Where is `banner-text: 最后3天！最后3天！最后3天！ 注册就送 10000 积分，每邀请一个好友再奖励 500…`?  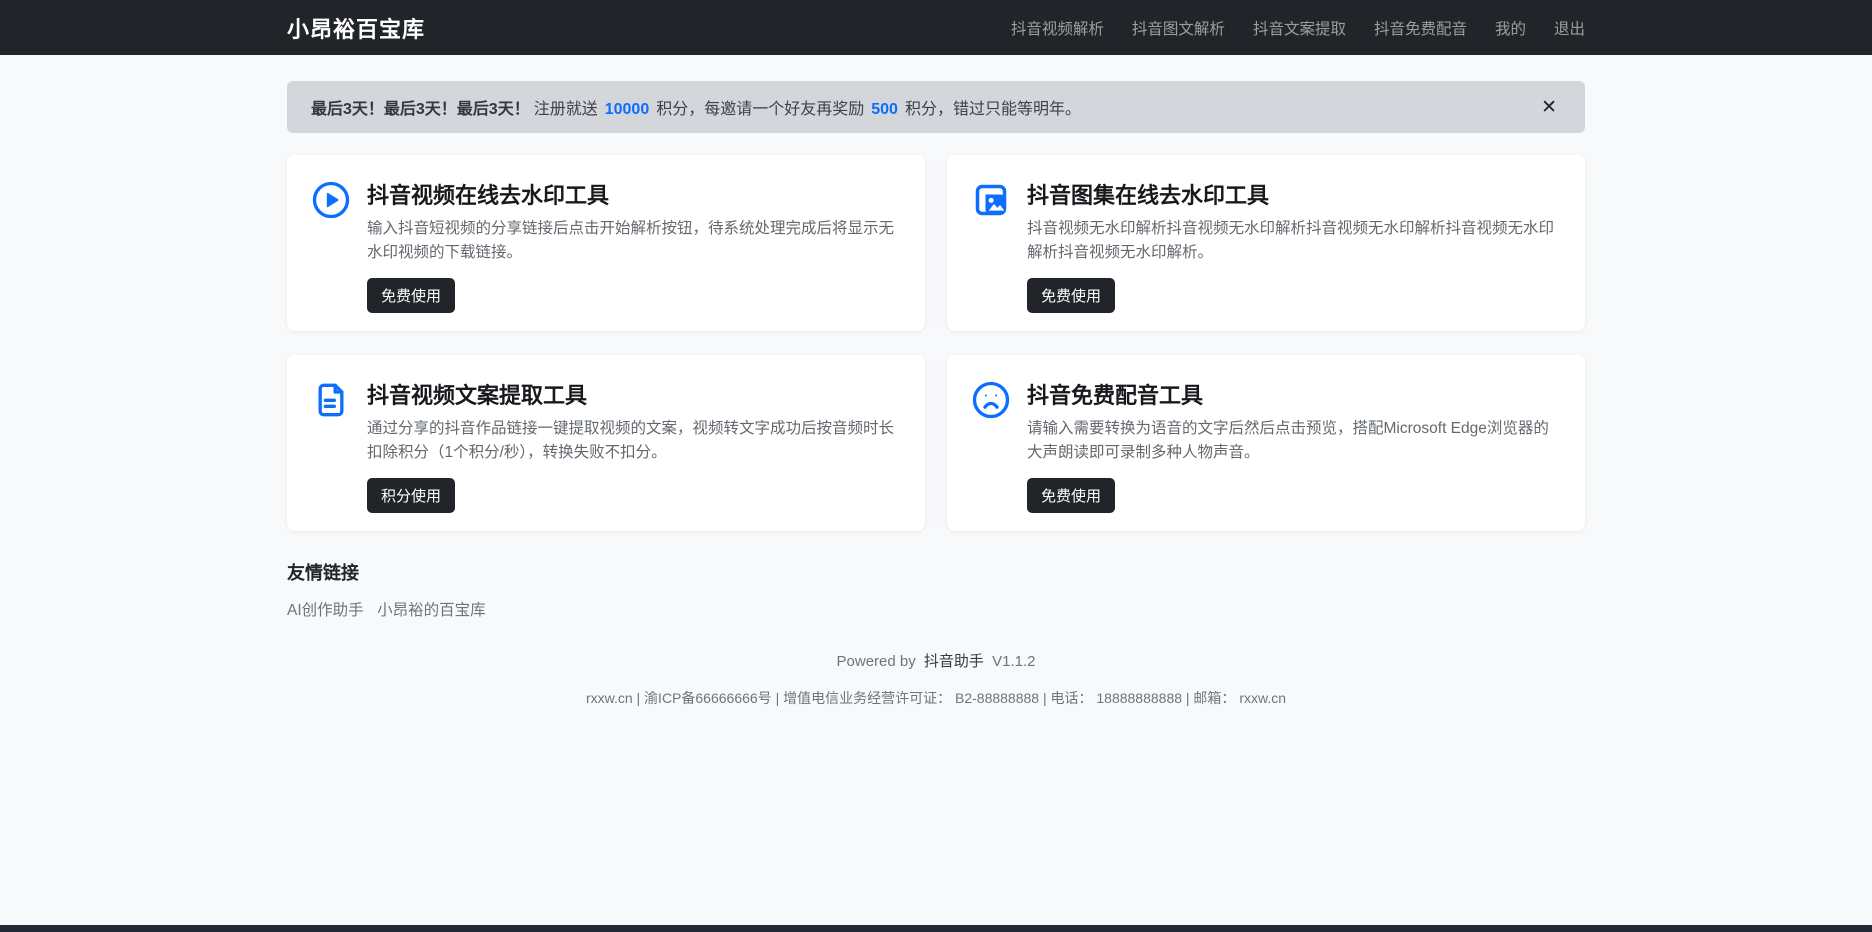 banner-text: 最后3天！最后3天！最后3天！ 注册就送 10000 积分，每邀请一个好友再奖励 500… is located at coordinates (696, 107).